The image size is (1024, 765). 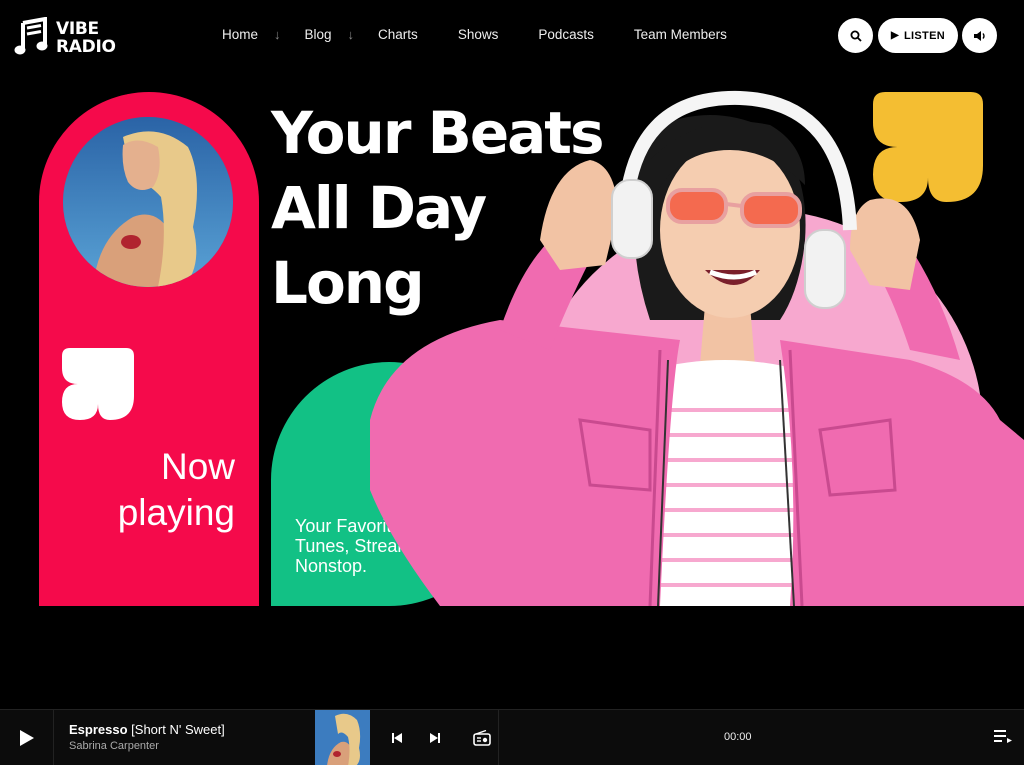 What do you see at coordinates (478, 34) in the screenshot?
I see `nav-item-shows: Shows` at bounding box center [478, 34].